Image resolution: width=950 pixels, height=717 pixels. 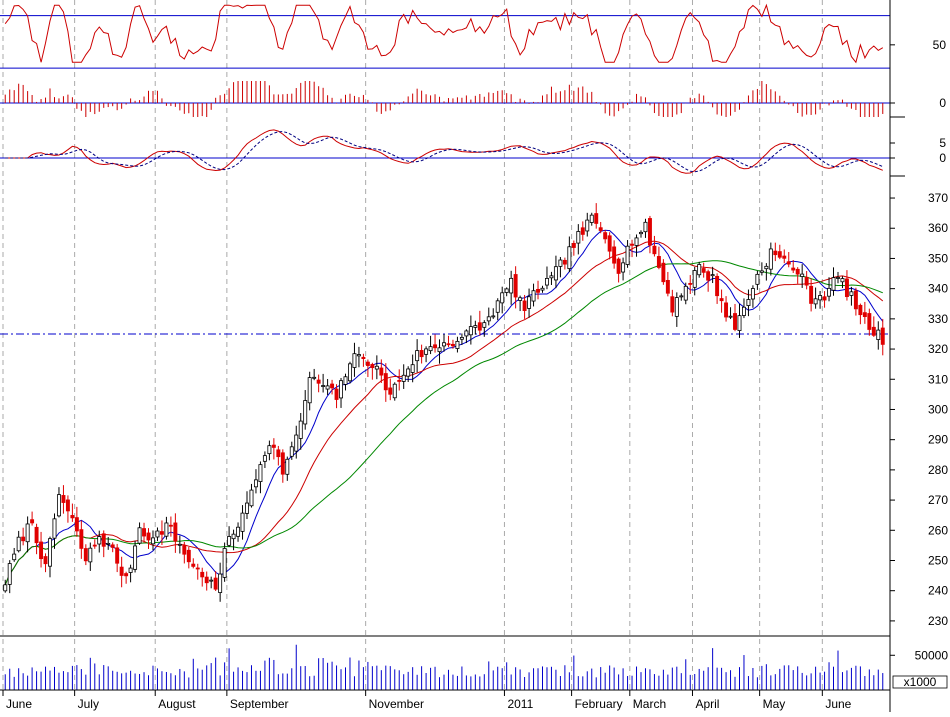 I want to click on price-tick-label: 230, so click(x=938, y=621).